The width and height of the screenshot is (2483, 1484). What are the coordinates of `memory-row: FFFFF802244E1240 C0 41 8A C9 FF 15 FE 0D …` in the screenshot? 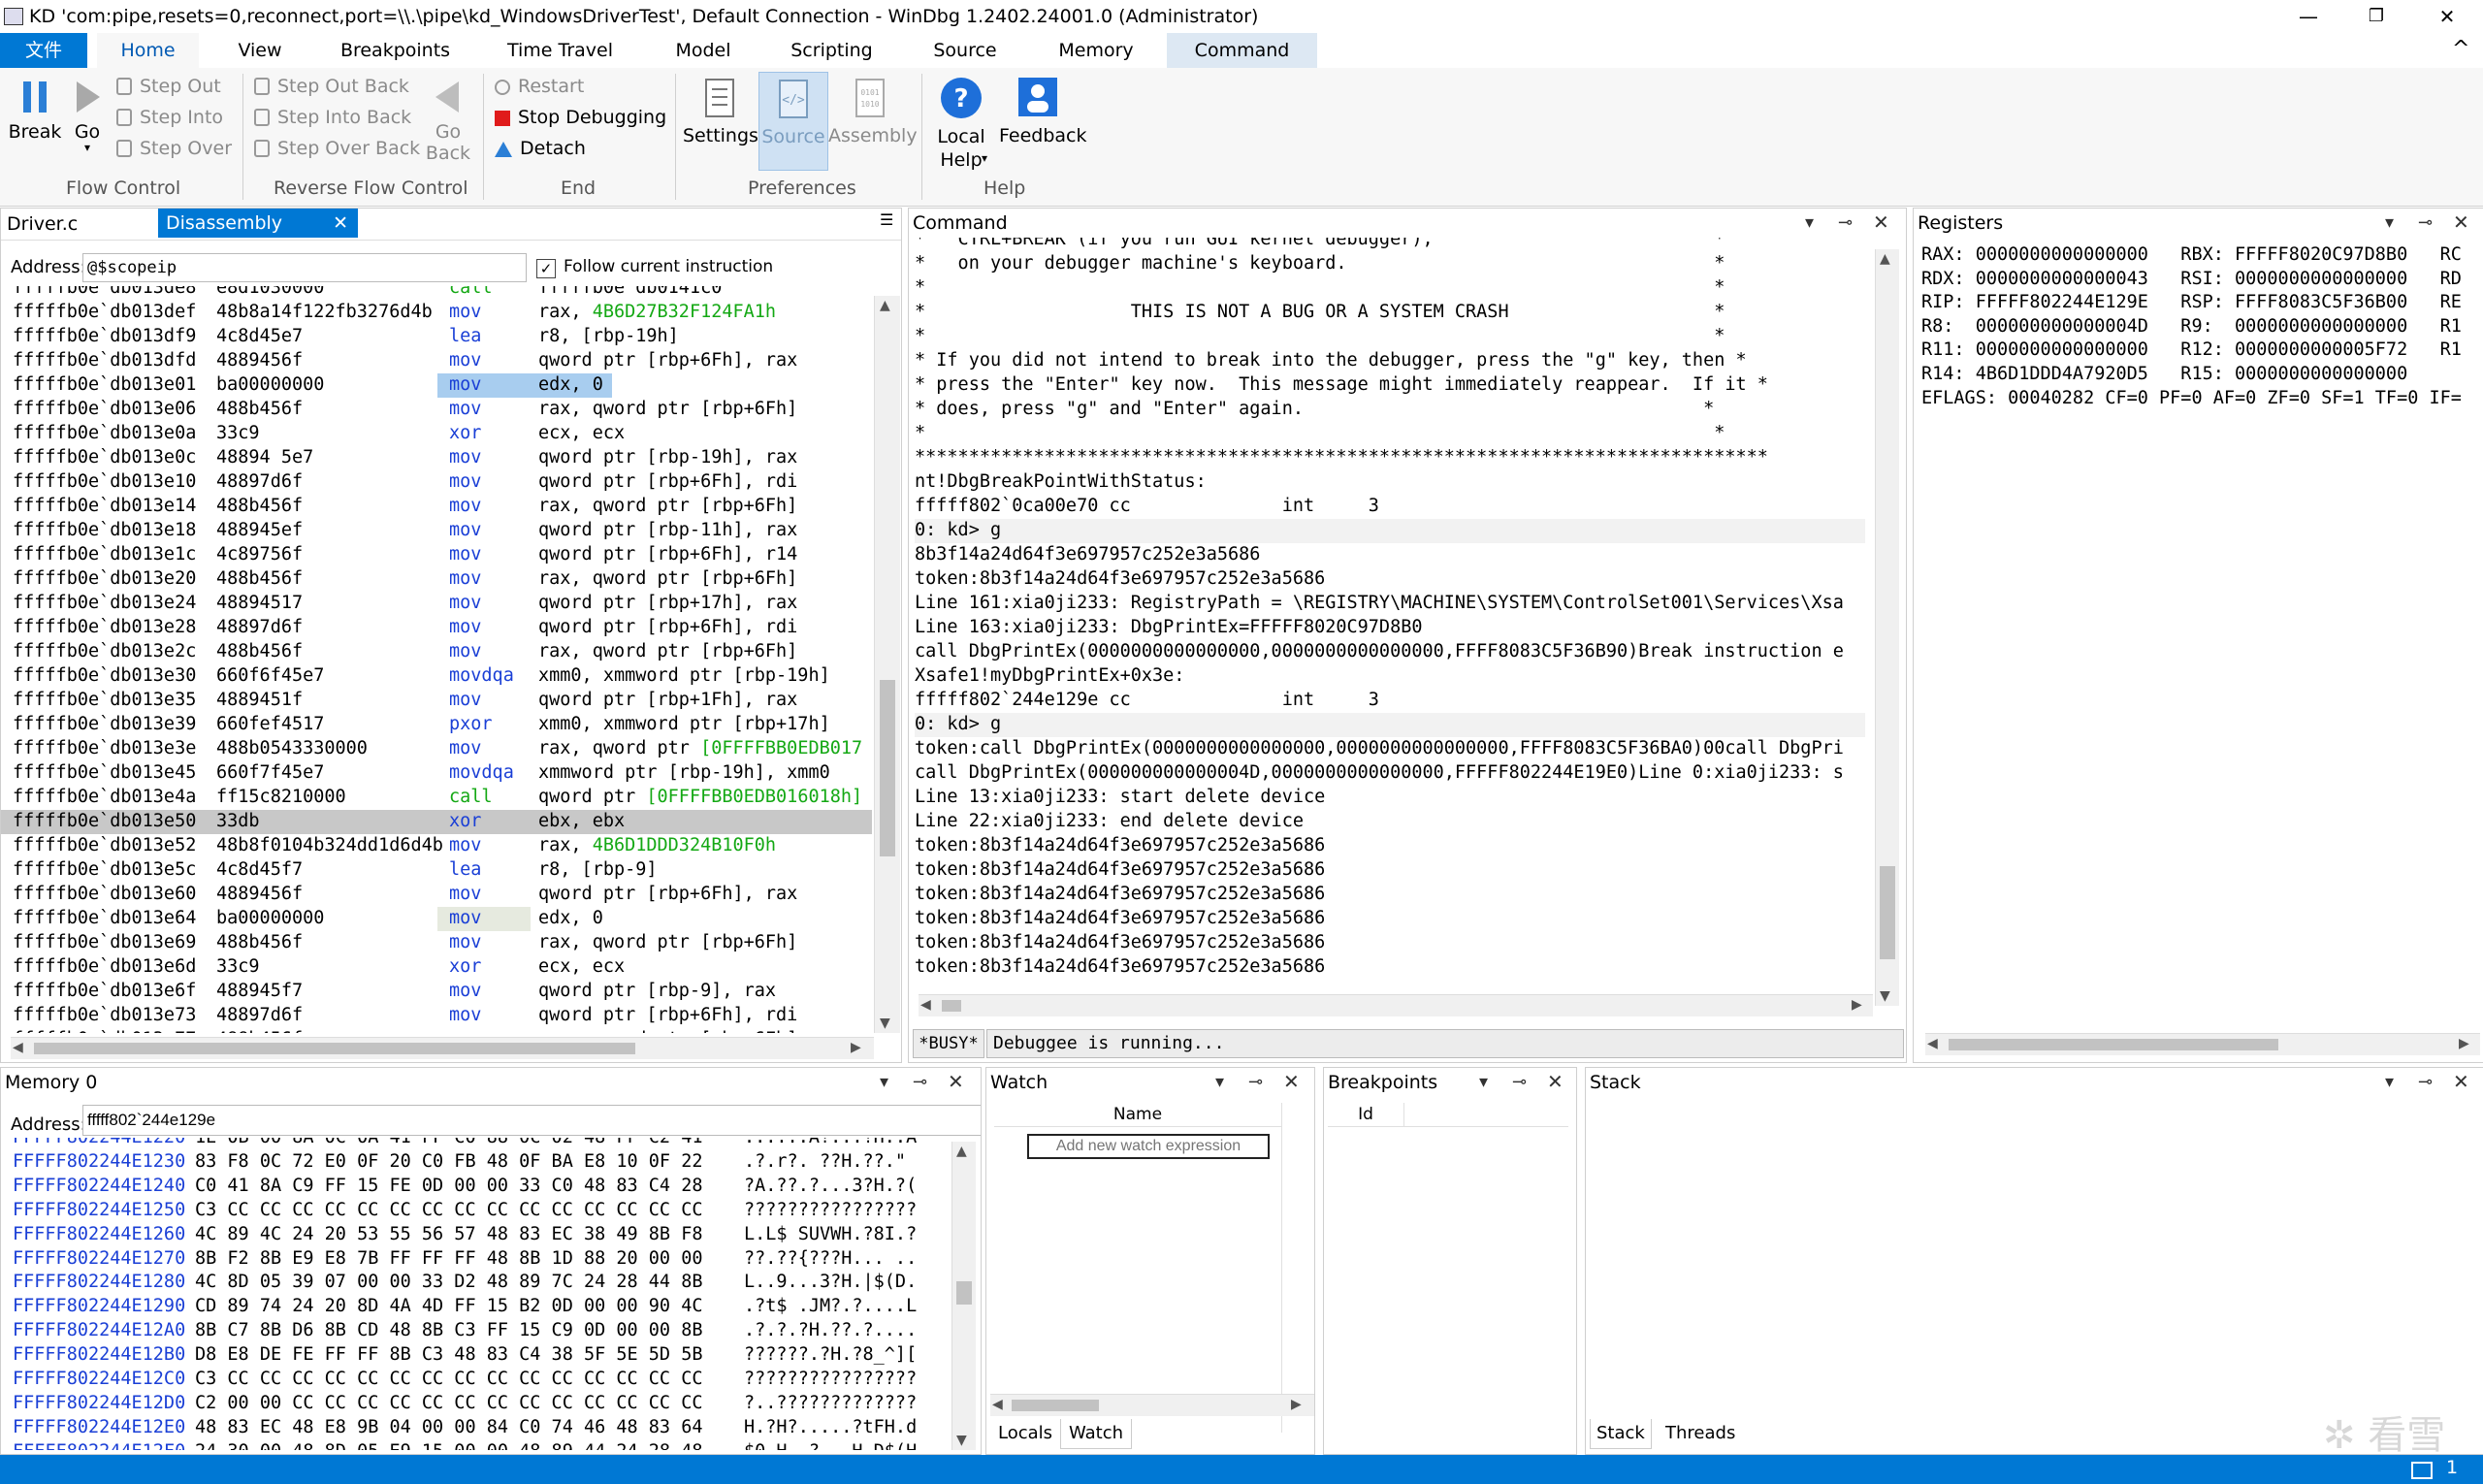 It's located at (475, 1187).